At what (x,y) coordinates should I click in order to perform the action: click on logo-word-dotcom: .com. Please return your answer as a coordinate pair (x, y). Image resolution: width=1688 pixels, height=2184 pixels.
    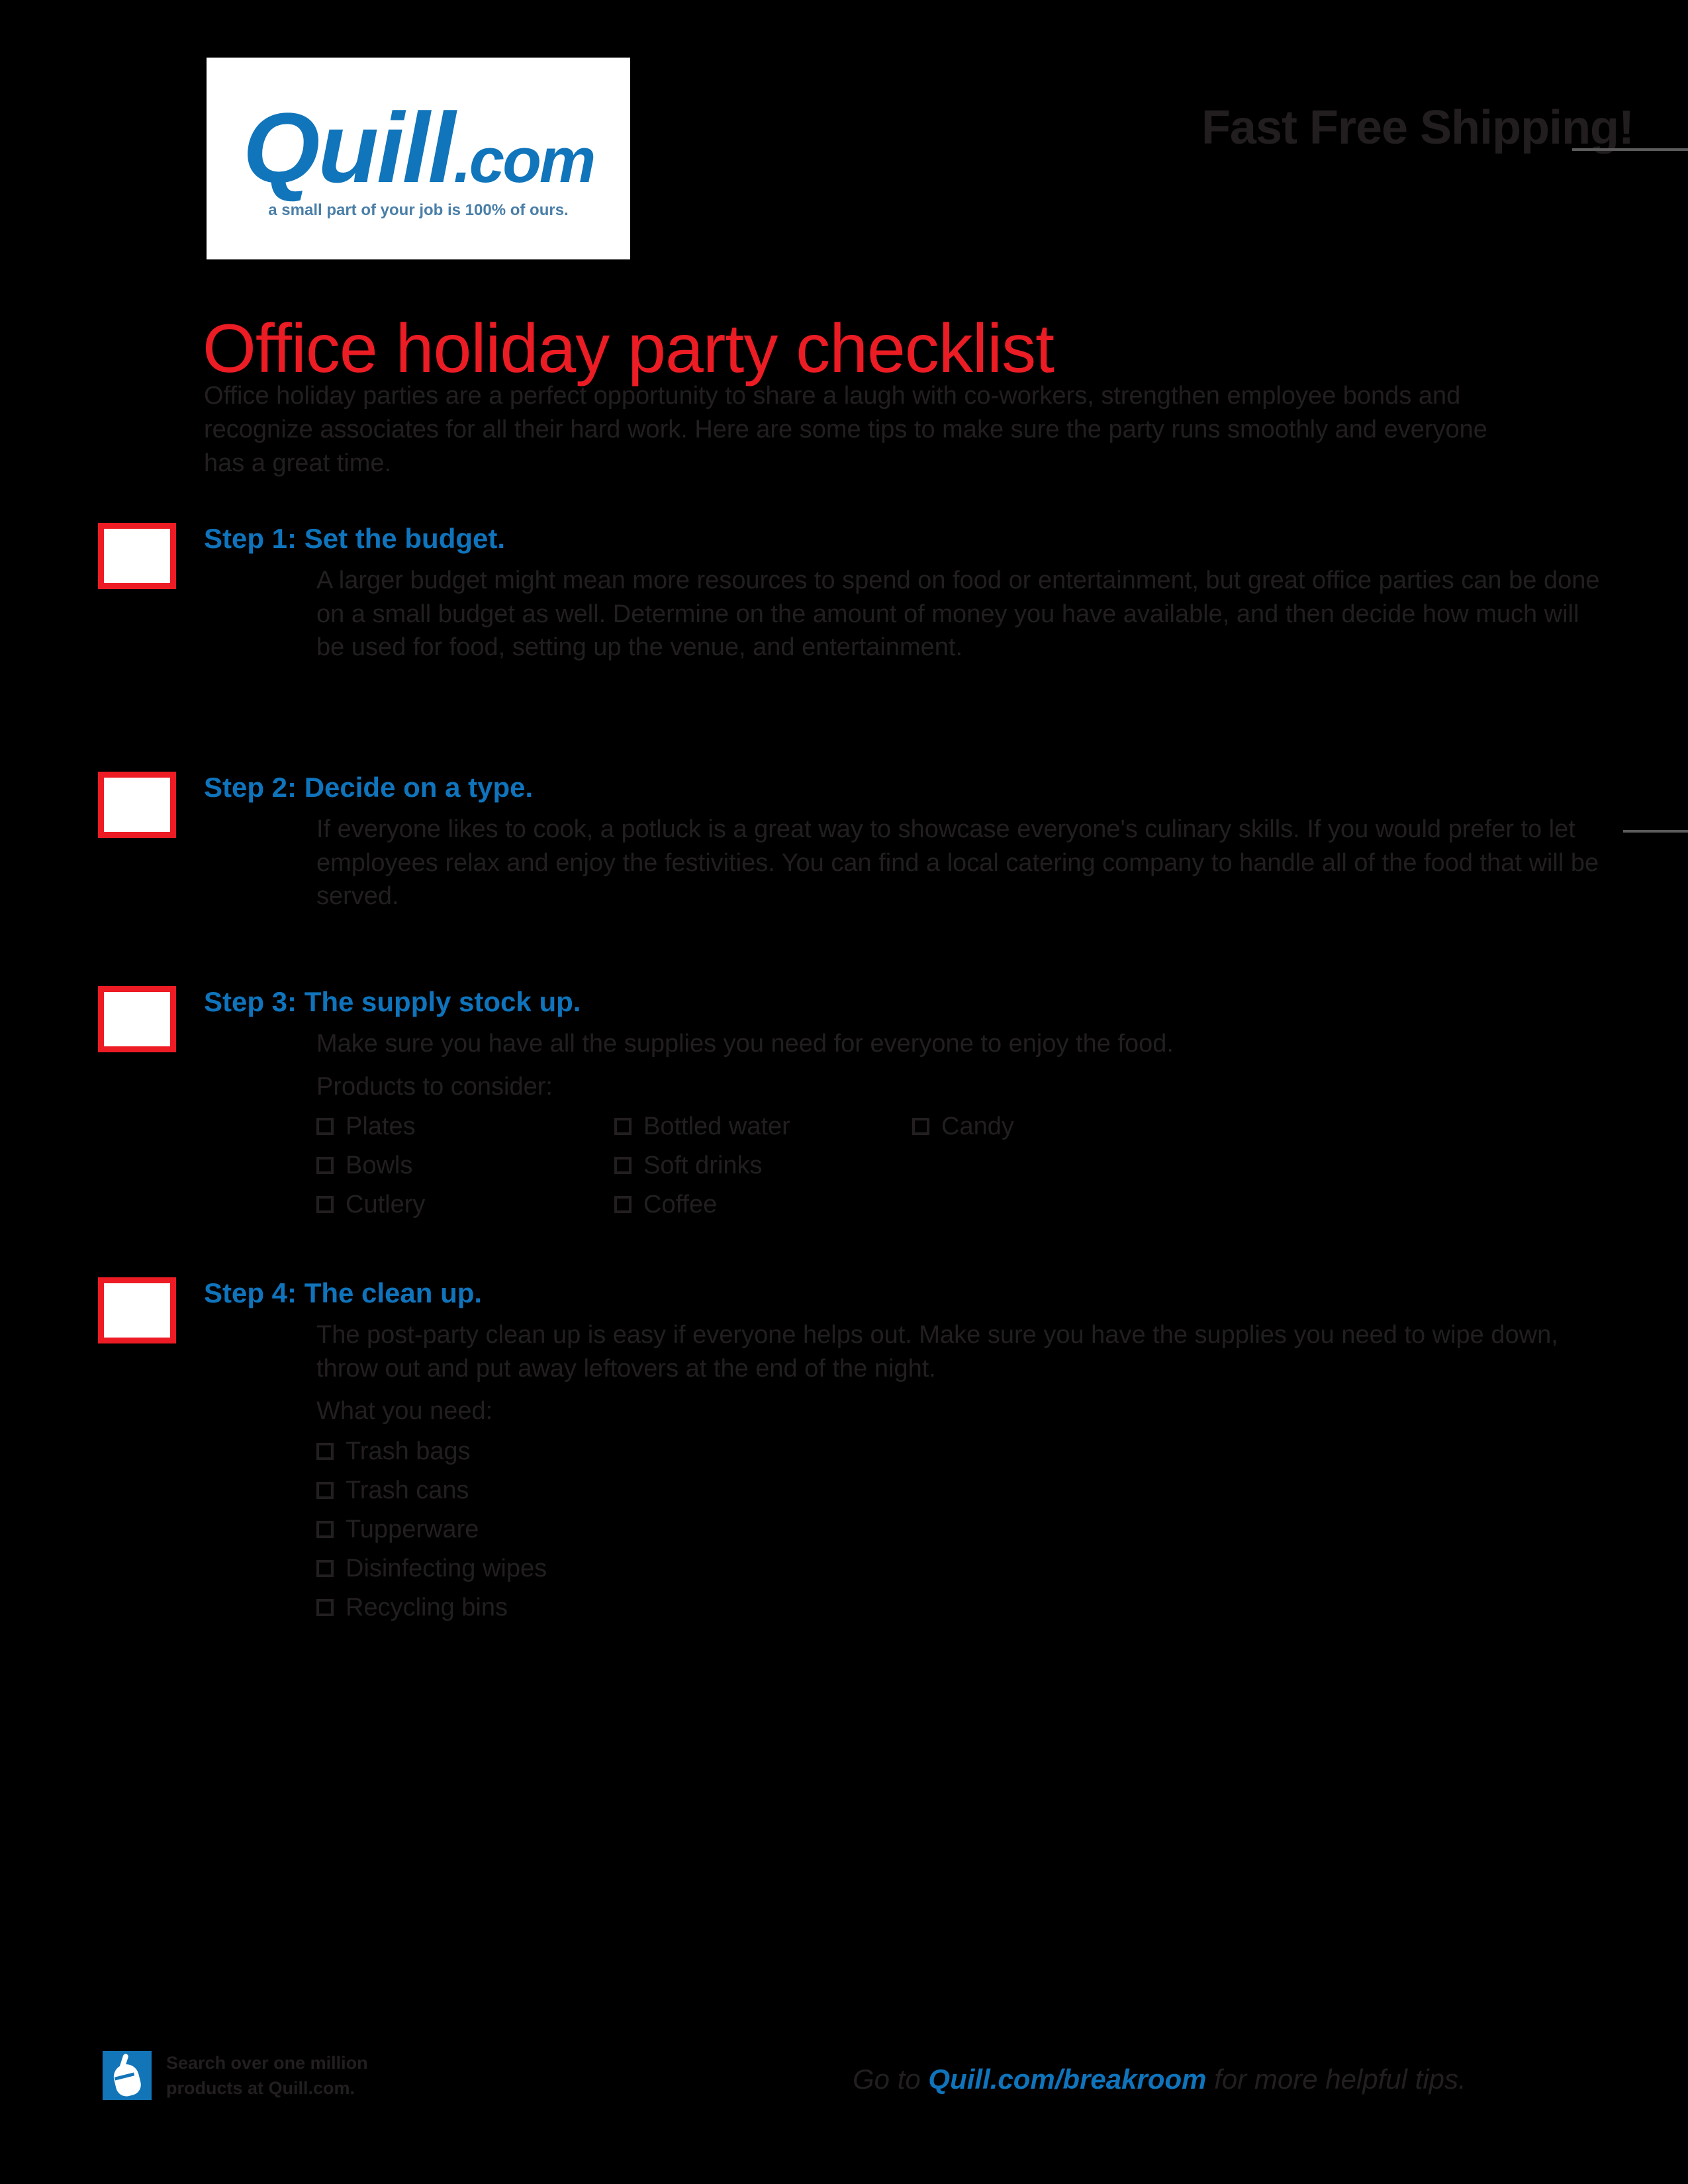
    Looking at the image, I should click on (524, 160).